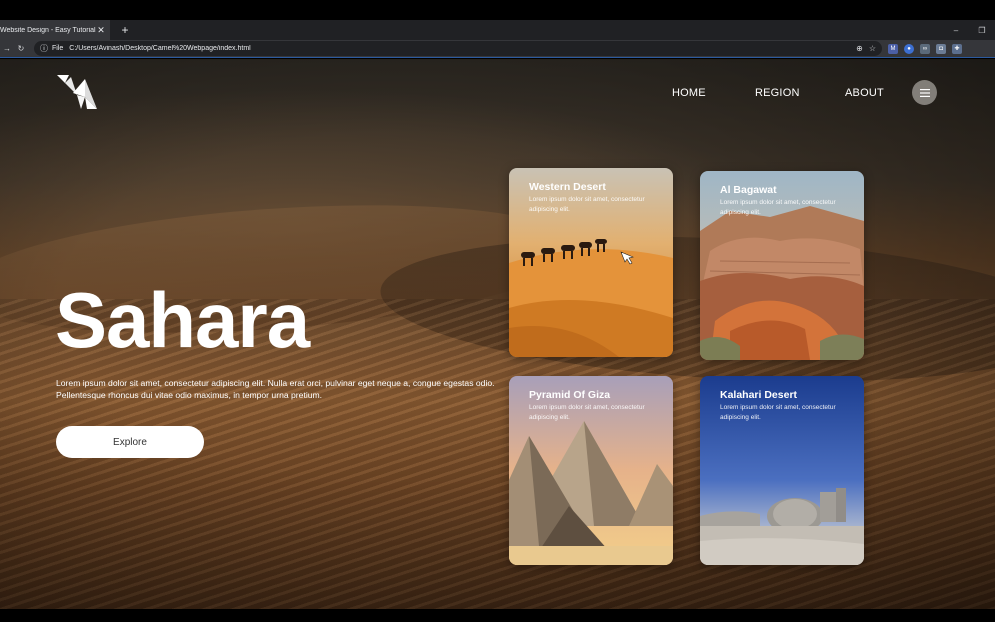 The width and height of the screenshot is (995, 622). I want to click on card-title: Western Desert, so click(567, 187).